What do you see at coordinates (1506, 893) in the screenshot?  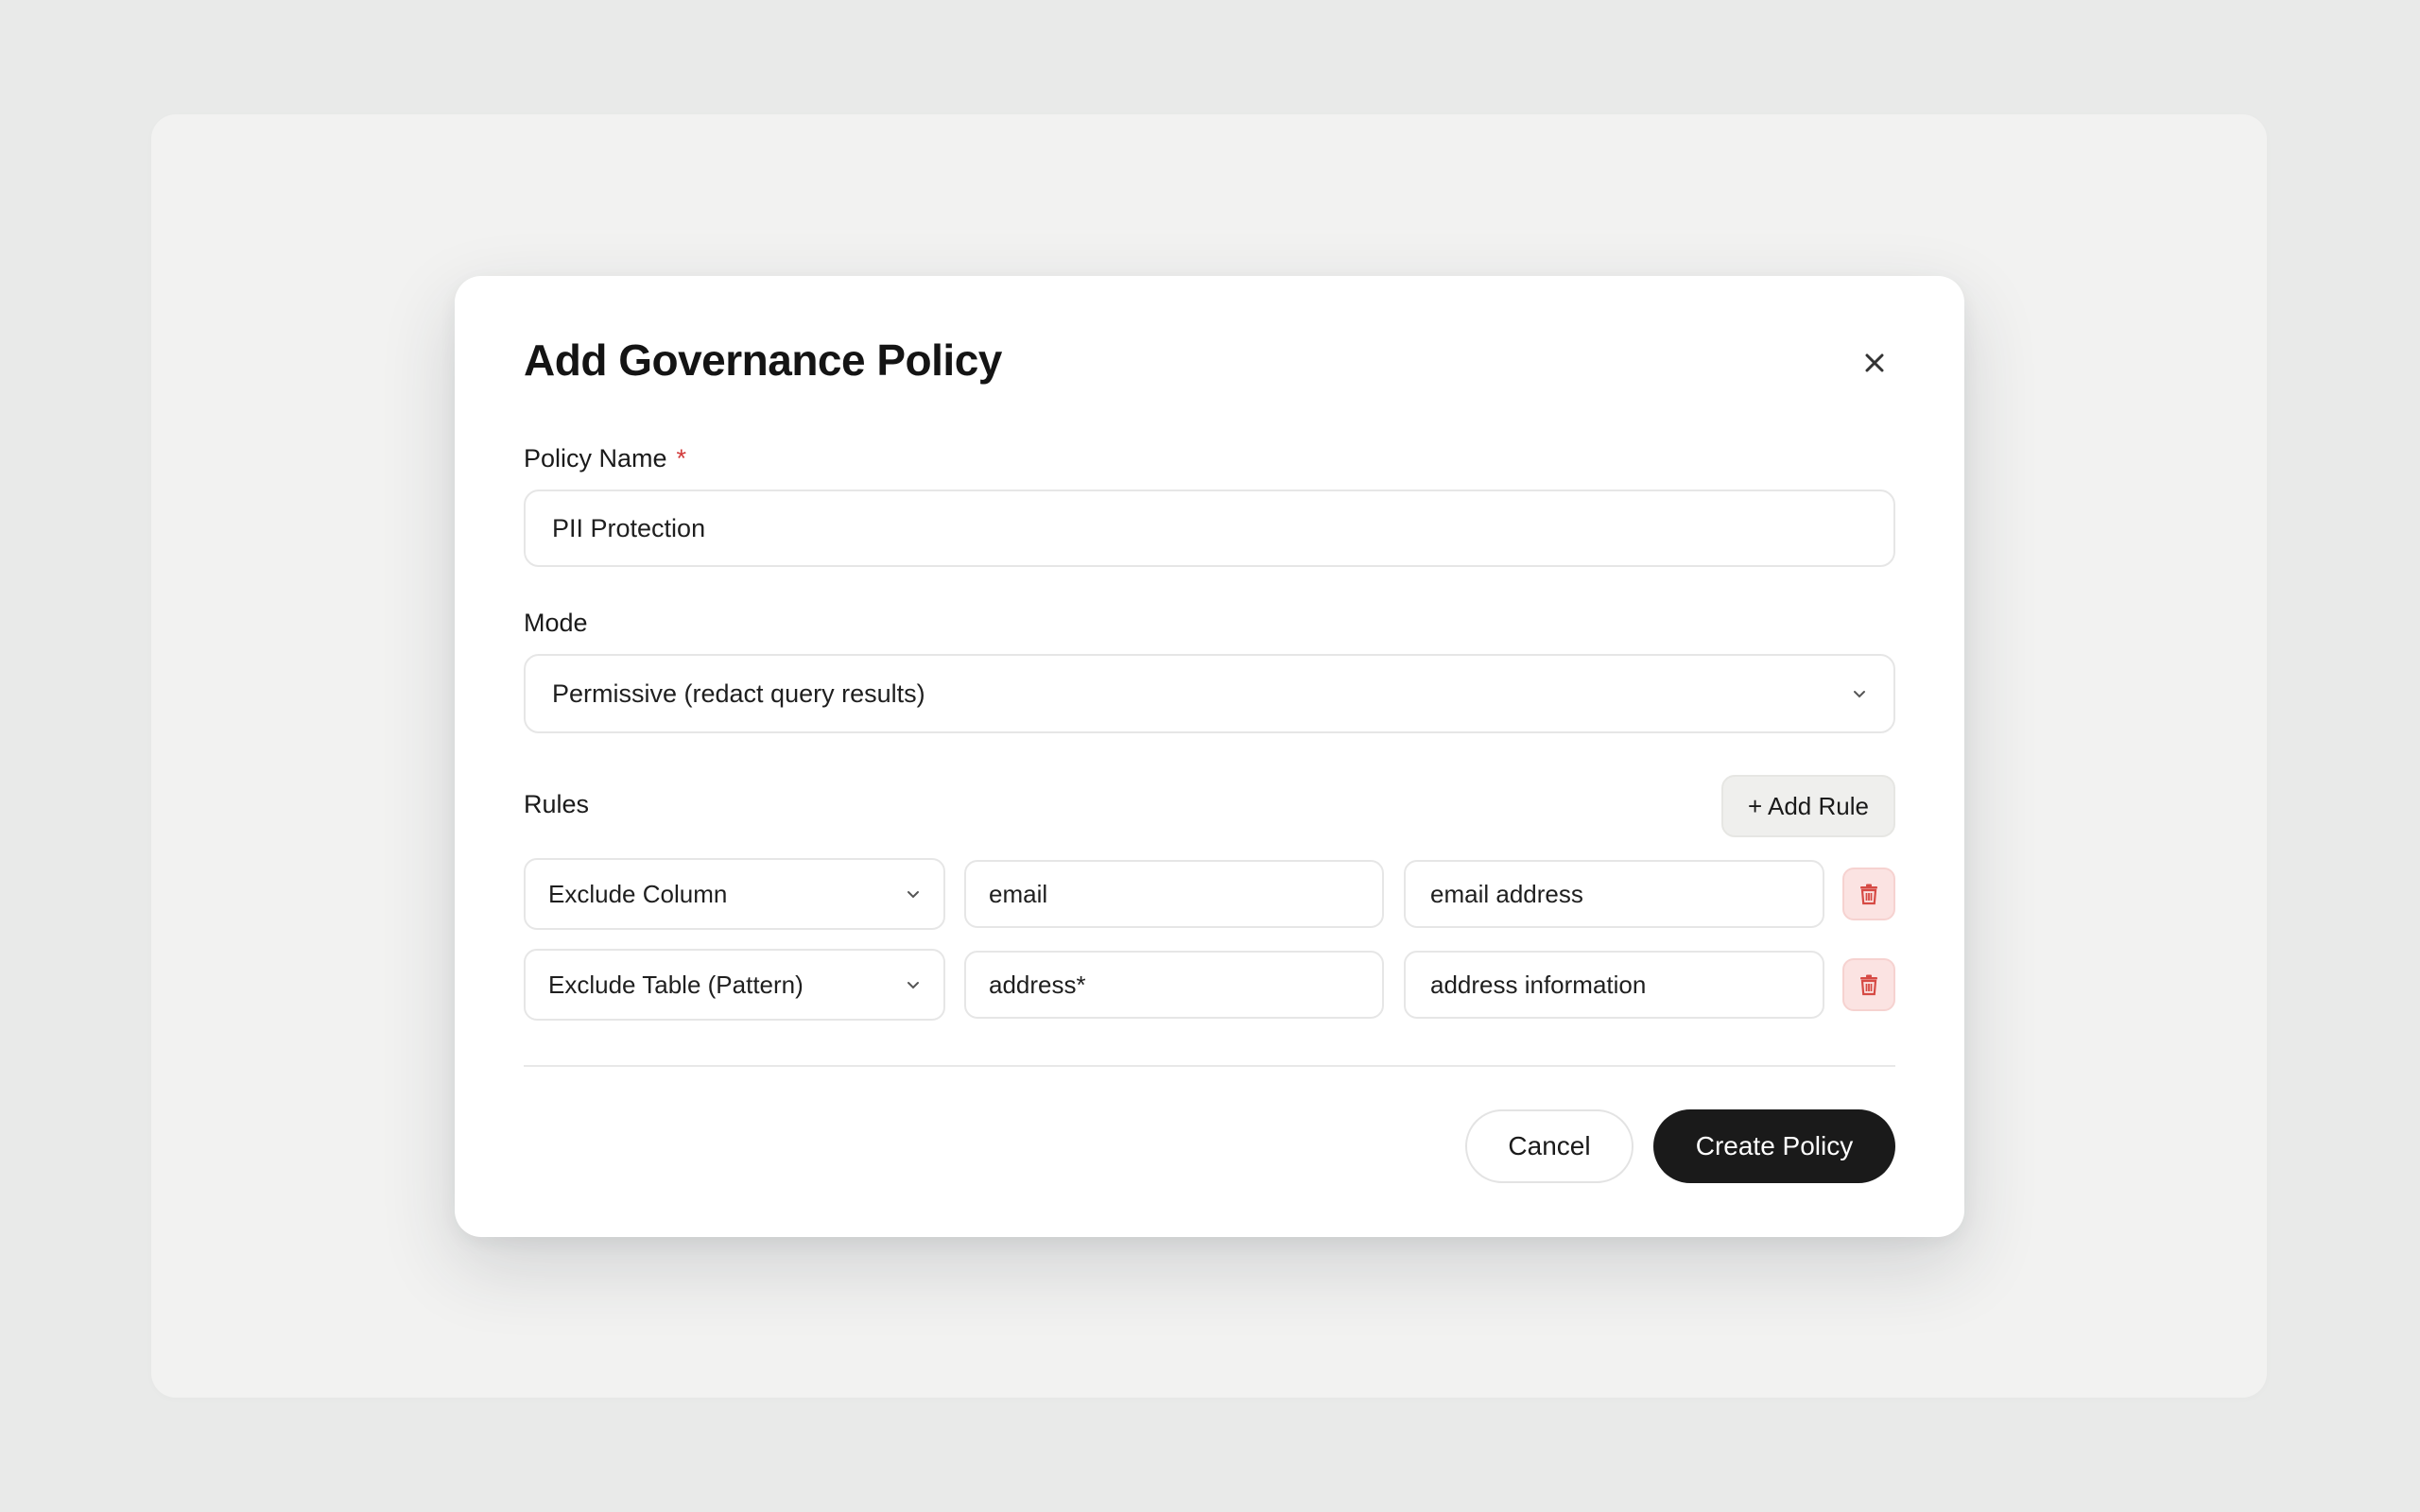 I see `rule-description-value: email address` at bounding box center [1506, 893].